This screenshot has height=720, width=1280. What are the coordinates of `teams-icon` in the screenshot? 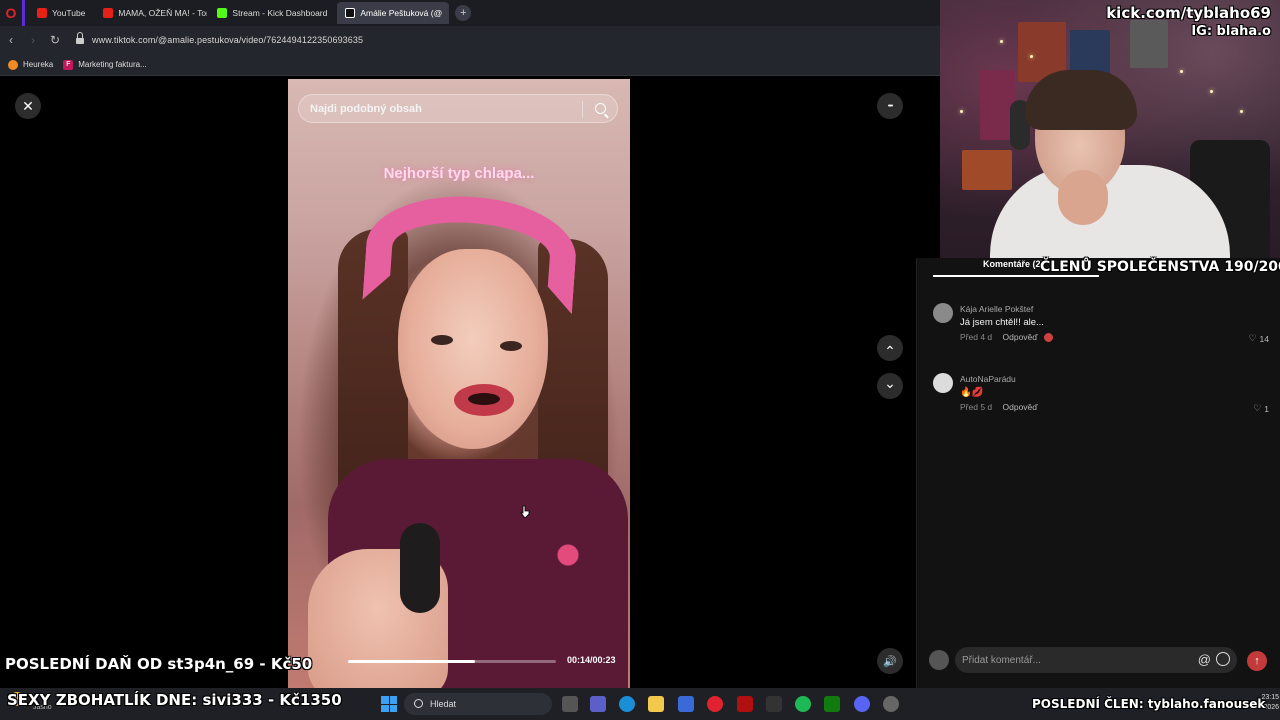 It's located at (598, 704).